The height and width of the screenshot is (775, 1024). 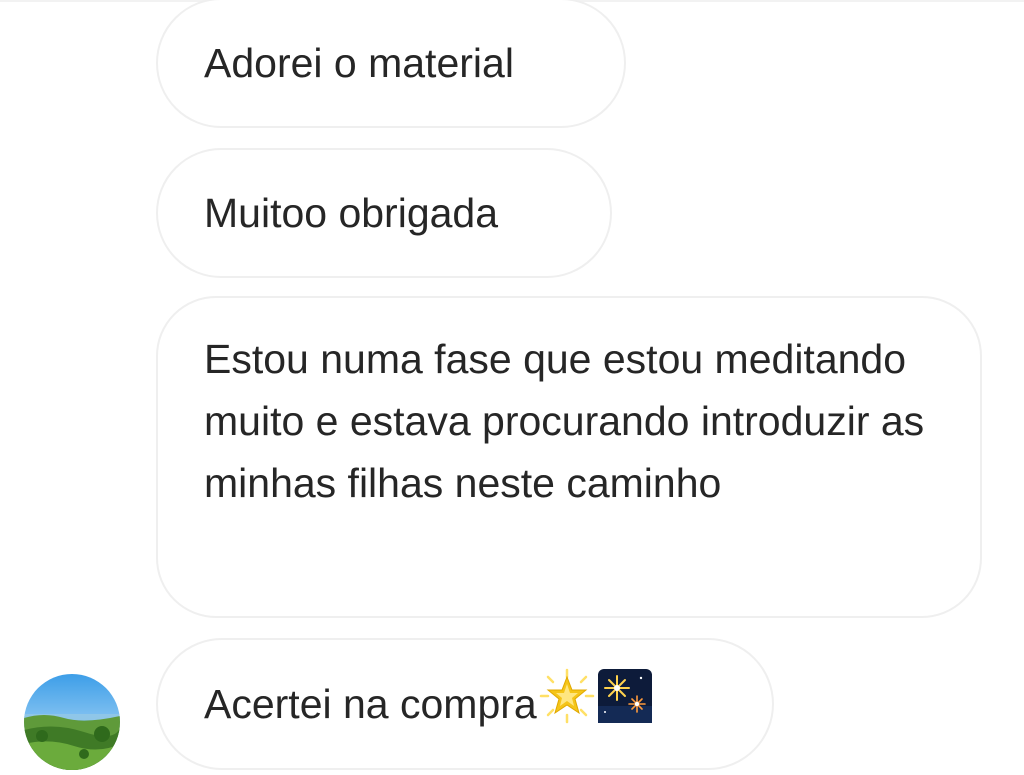 I want to click on message-bubble: Adorei o material, so click(x=391, y=64).